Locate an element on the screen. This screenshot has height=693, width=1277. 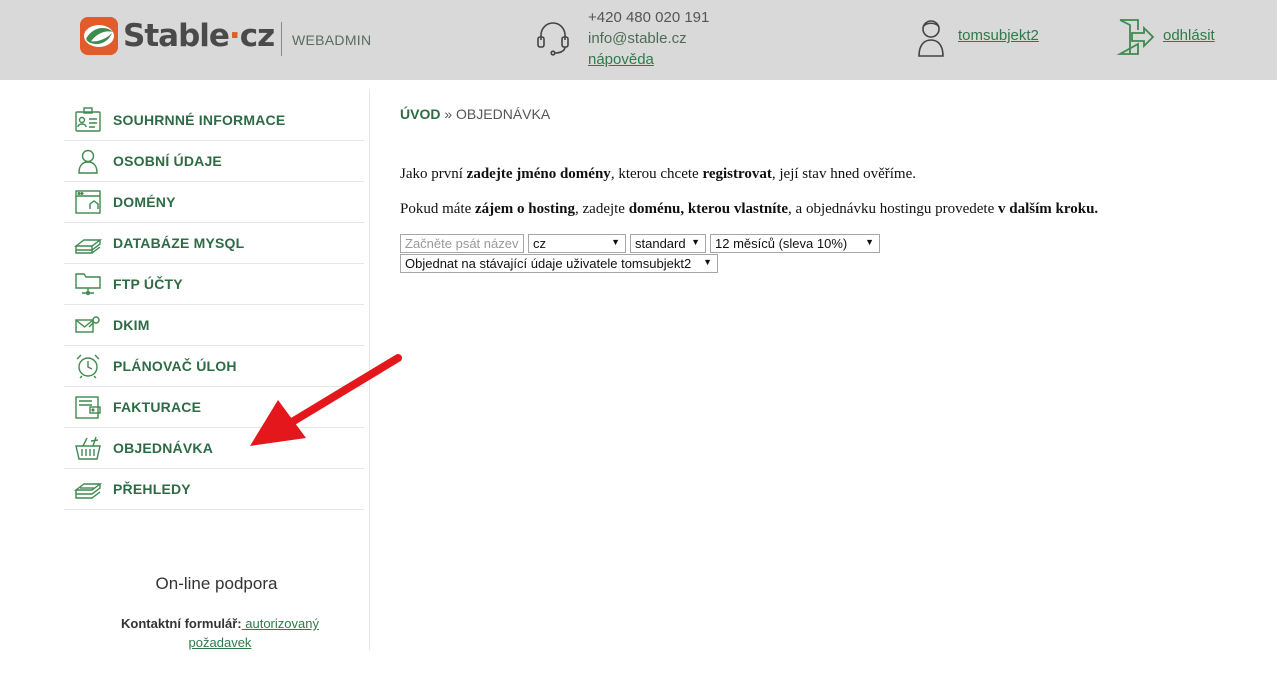
support-label: Kontaktní formulář: is located at coordinates (181, 623).